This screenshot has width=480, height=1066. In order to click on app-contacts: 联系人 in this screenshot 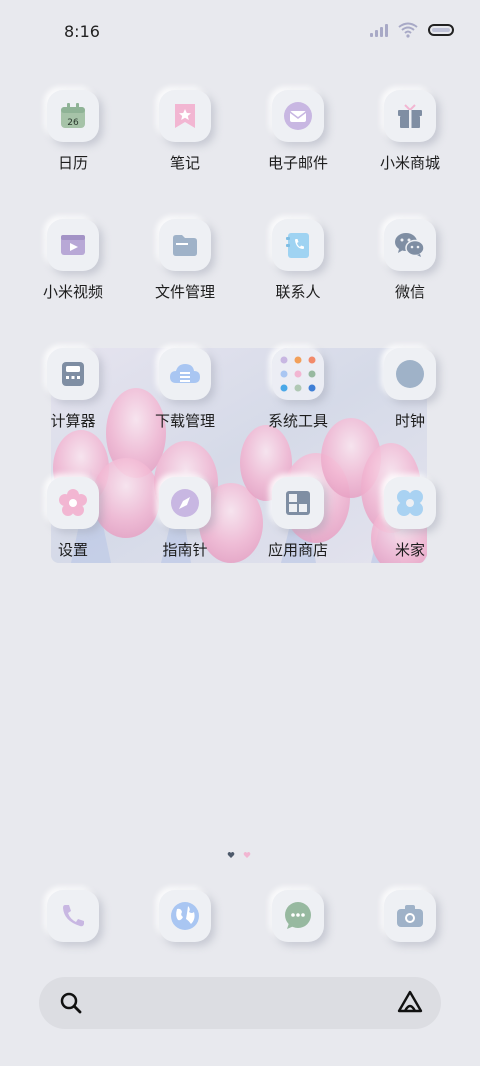, I will do `click(298, 260)`.